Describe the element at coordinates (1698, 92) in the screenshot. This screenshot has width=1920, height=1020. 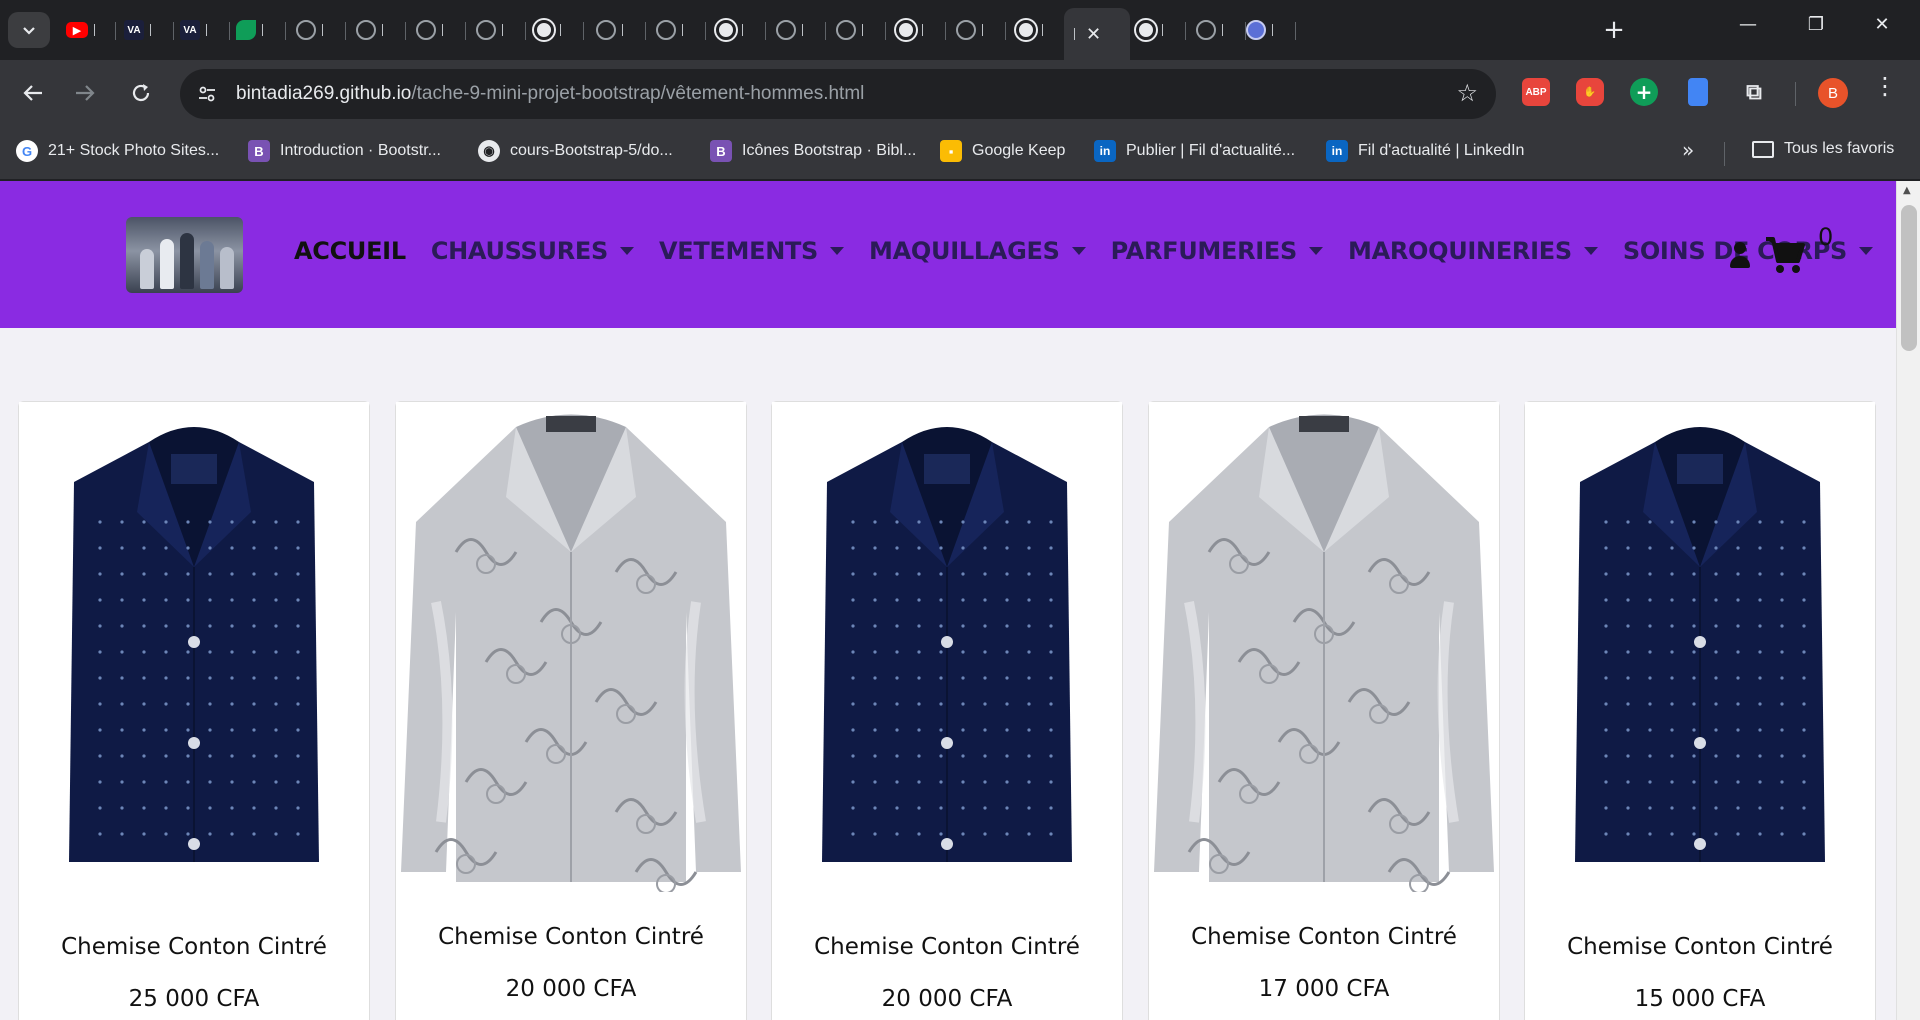
I see `docs-extension-icon` at that location.